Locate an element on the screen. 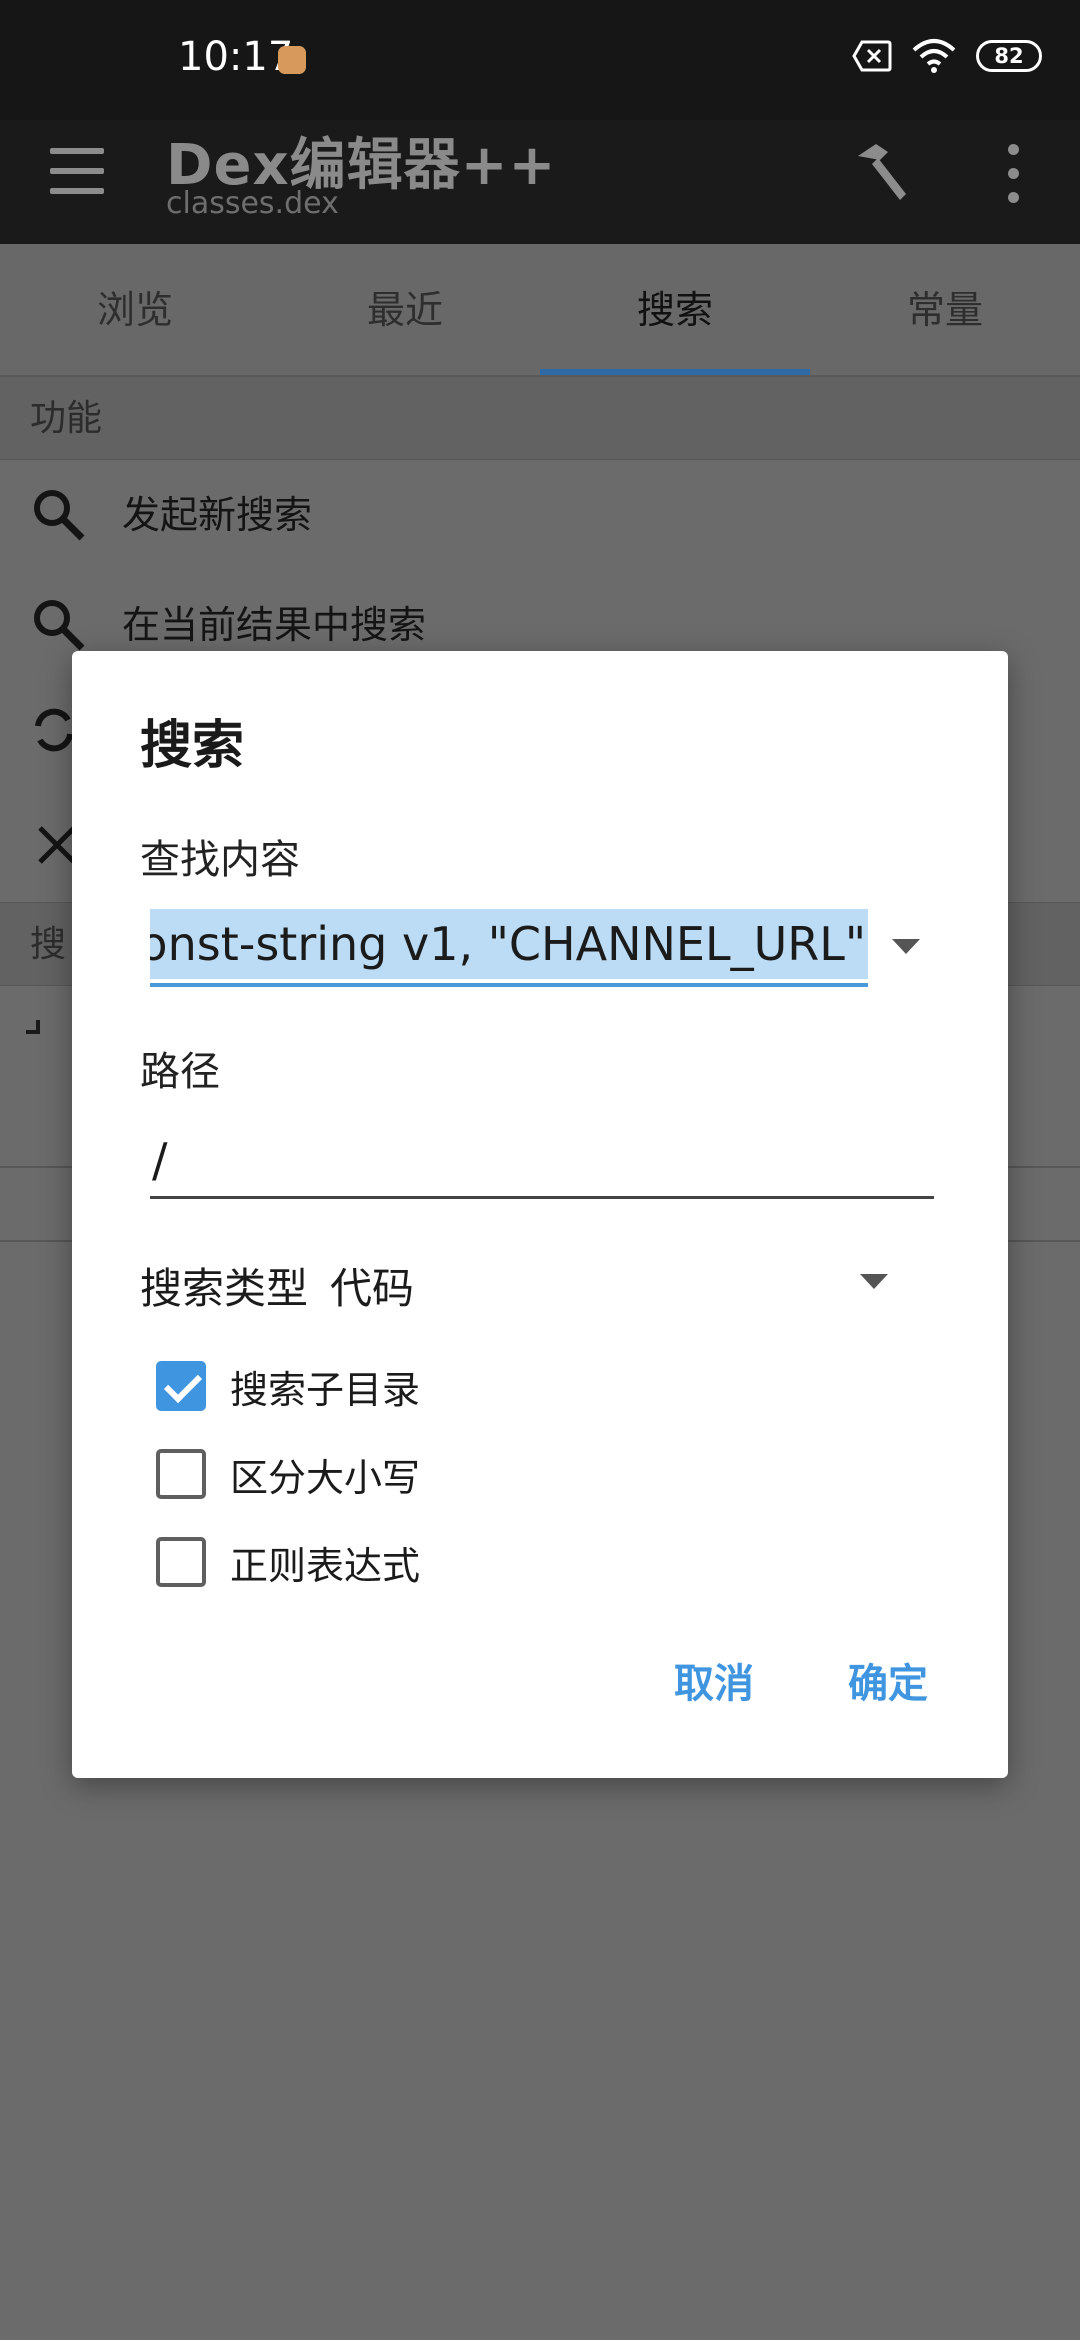 This screenshot has height=2340, width=1080. refresh-icon is located at coordinates (54, 730).